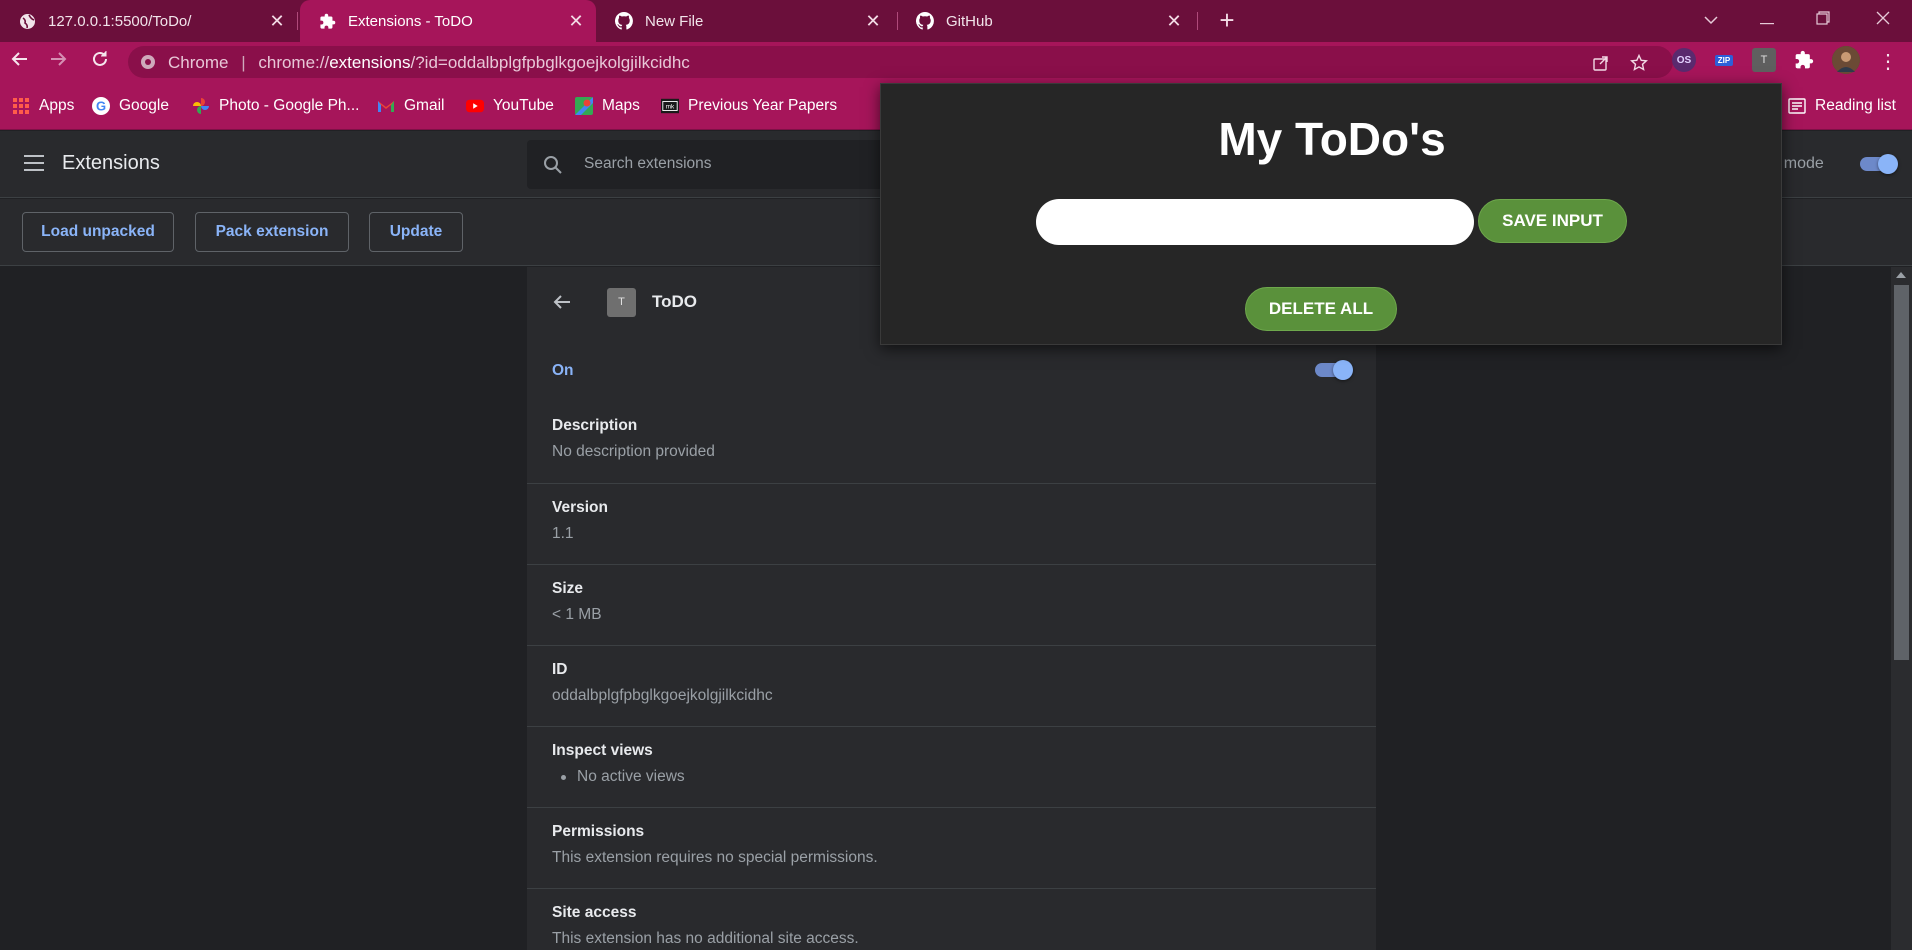 This screenshot has height=950, width=1912. Describe the element at coordinates (745, 21) in the screenshot. I see `tab-new-file: New File ✕` at that location.